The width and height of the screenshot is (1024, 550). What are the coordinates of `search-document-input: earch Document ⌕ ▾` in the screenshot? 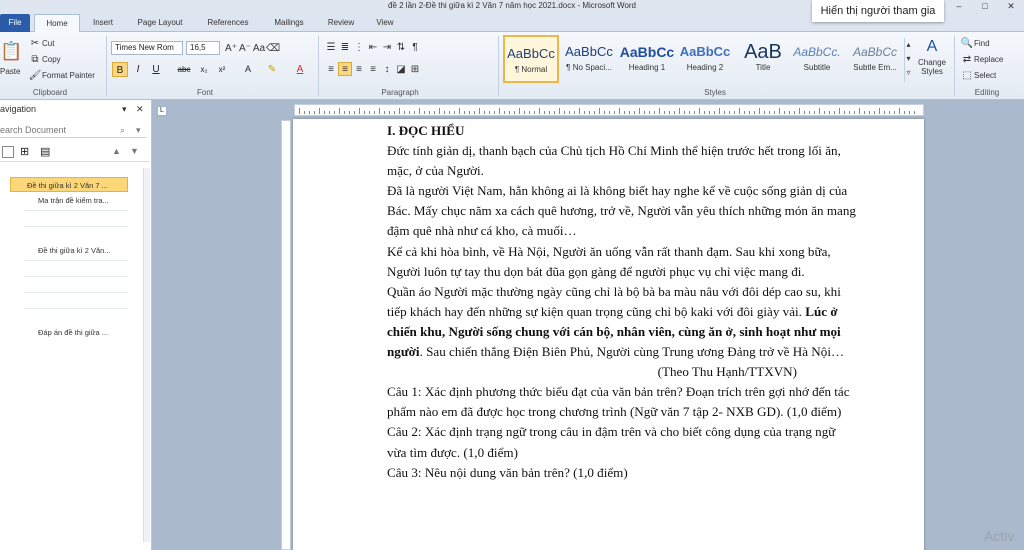 It's located at (73, 130).